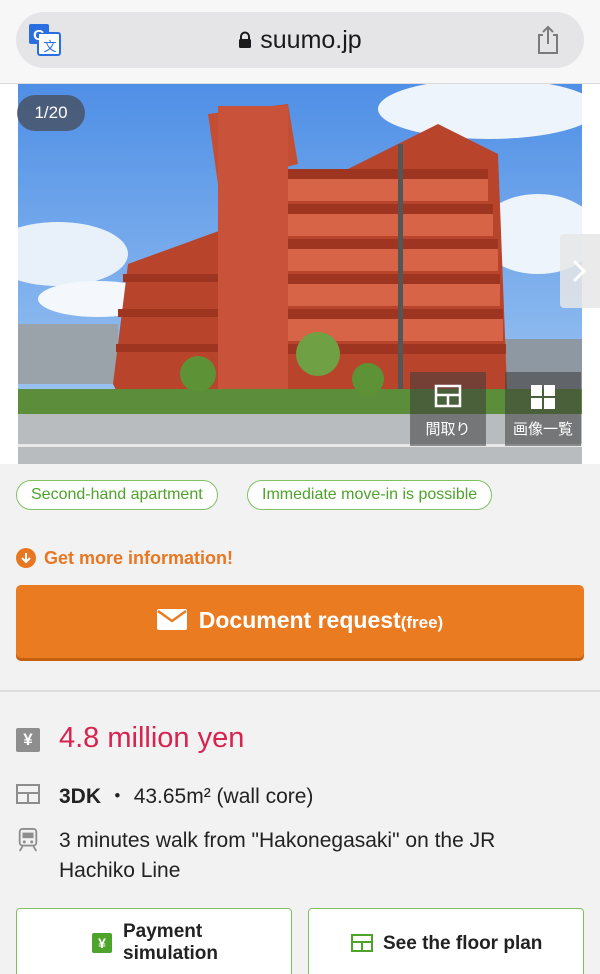 The width and height of the screenshot is (600, 974). I want to click on photo-counter: 1/20, so click(51, 113).